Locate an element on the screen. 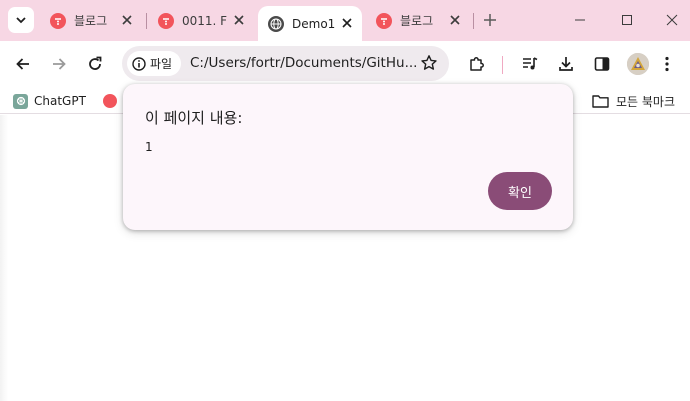  reload-icon is located at coordinates (95, 63).